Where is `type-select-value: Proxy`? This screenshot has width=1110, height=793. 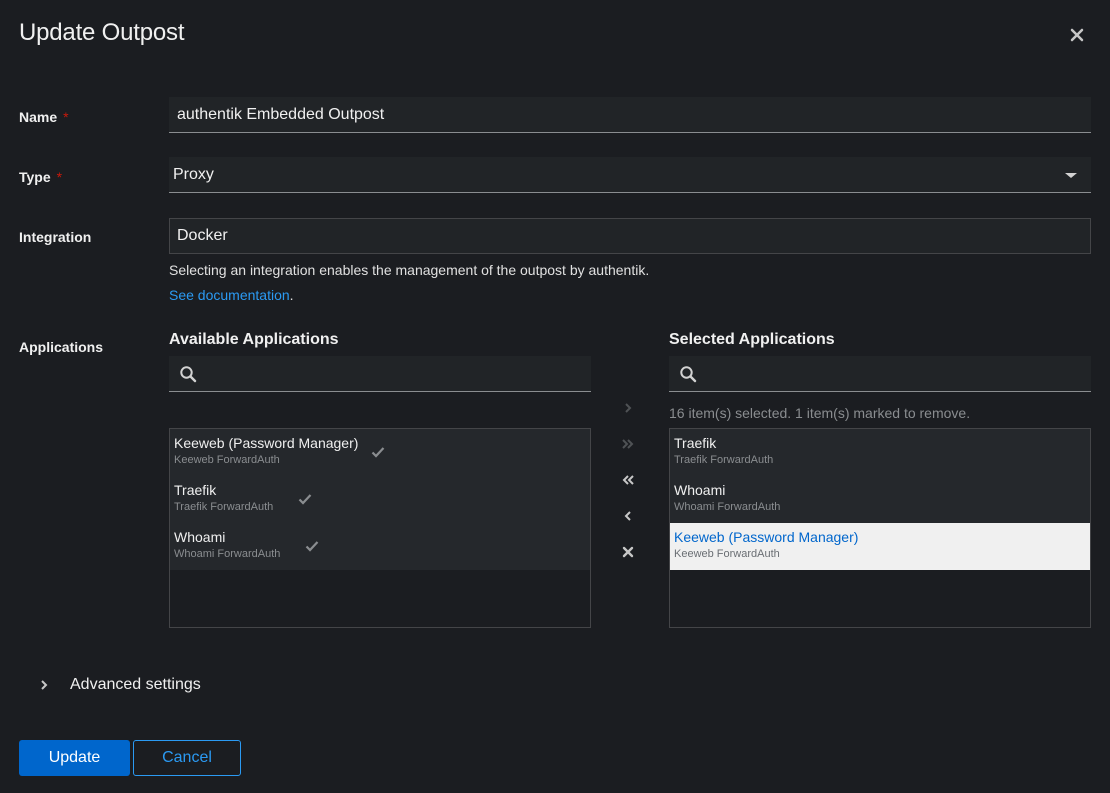
type-select-value: Proxy is located at coordinates (193, 174).